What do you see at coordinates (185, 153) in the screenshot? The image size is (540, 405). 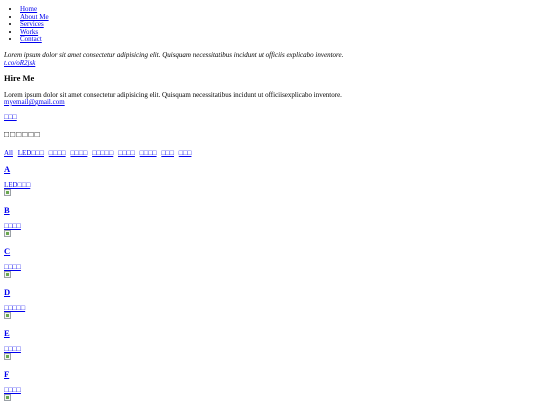 I see `filter-8: □□□` at bounding box center [185, 153].